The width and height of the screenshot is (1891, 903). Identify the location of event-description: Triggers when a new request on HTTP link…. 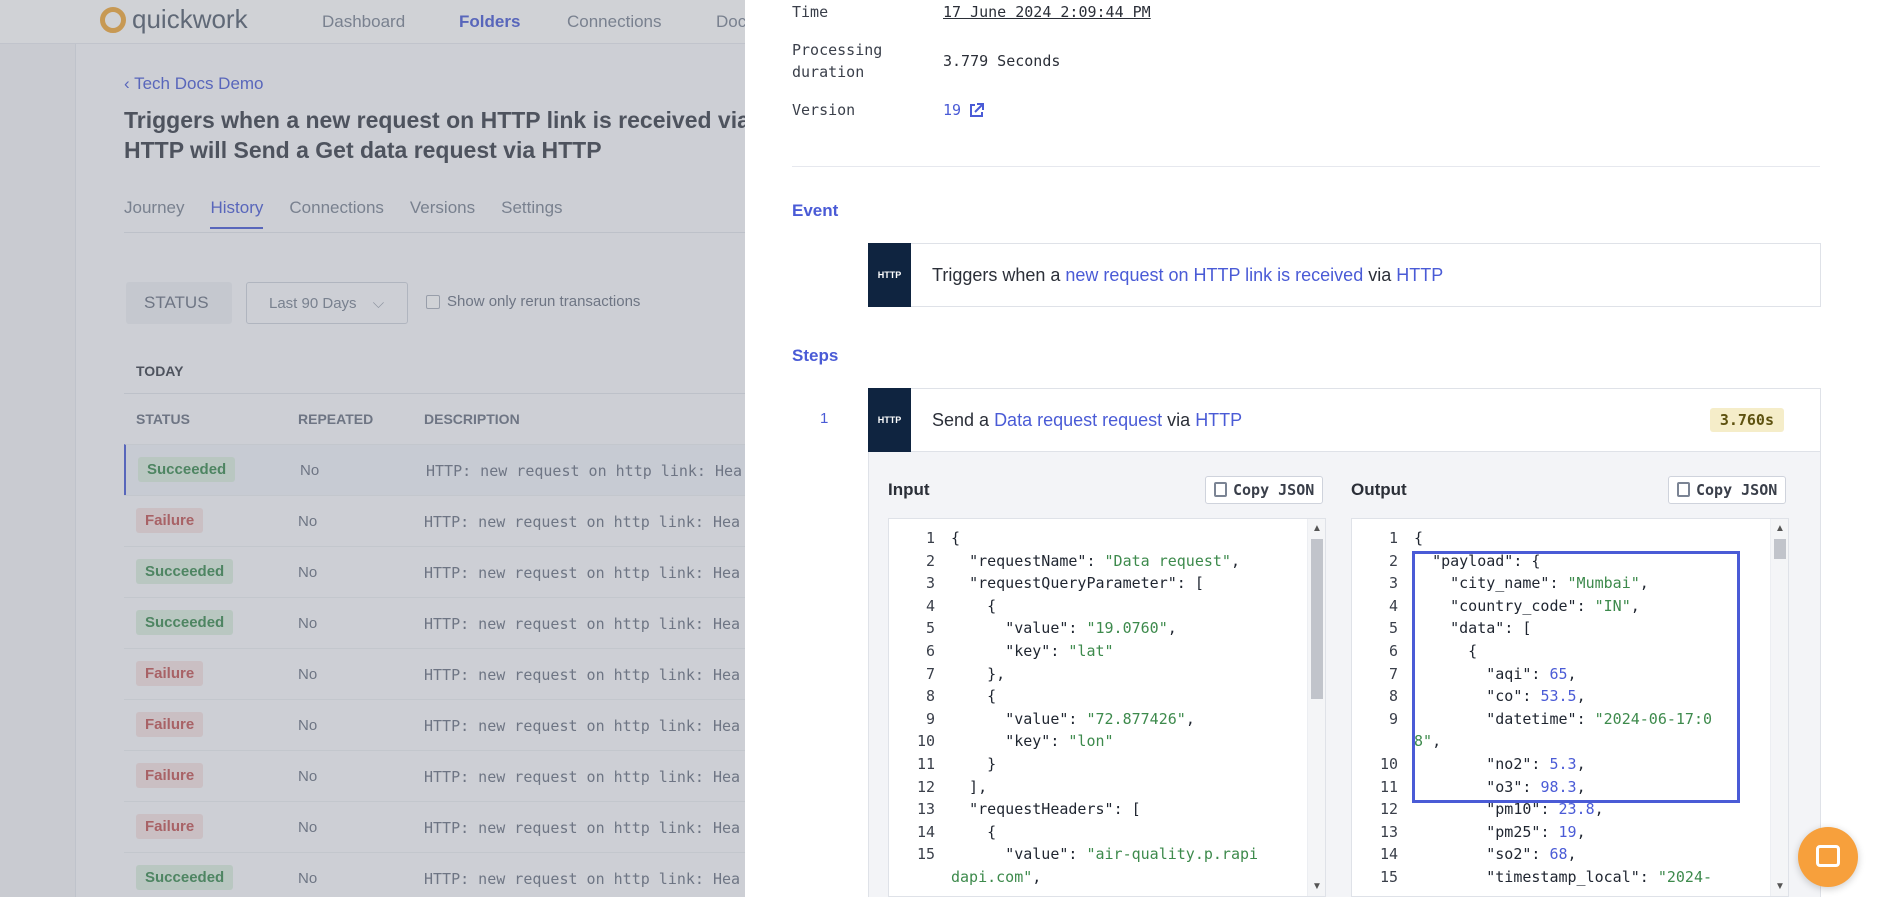
(1187, 275).